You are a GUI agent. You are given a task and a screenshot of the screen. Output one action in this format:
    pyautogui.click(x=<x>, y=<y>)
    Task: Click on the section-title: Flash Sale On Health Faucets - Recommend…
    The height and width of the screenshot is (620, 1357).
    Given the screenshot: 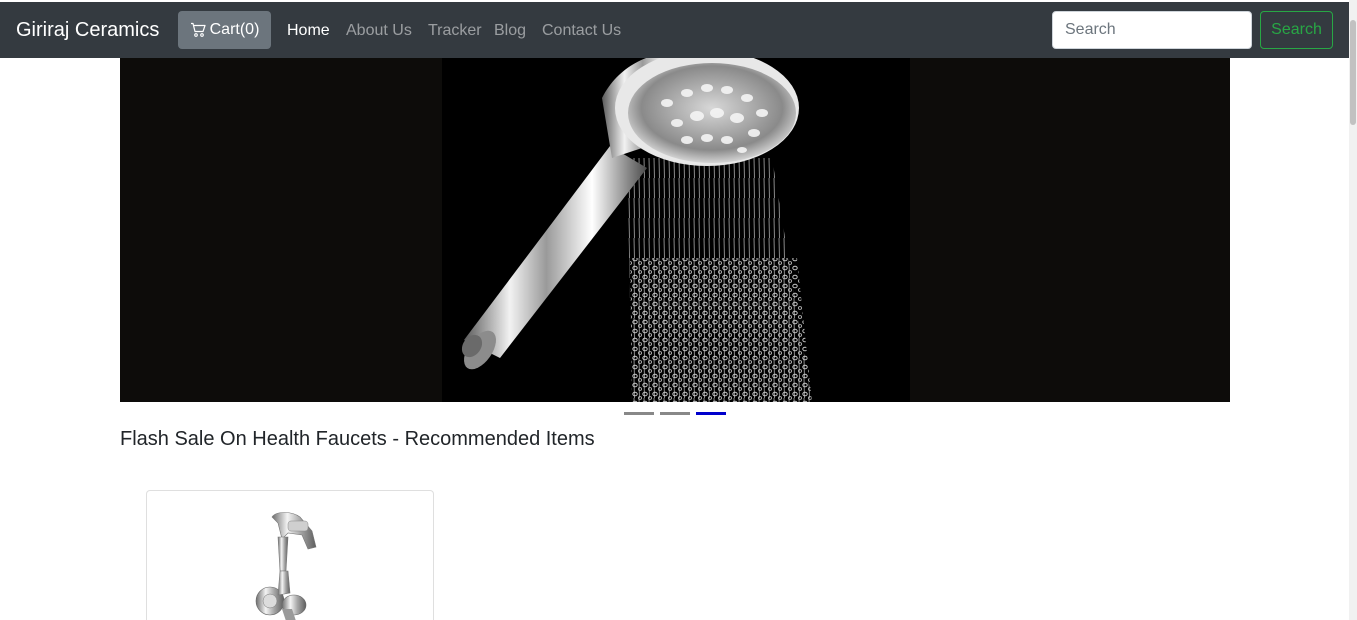 What is the action you would take?
    pyautogui.click(x=357, y=439)
    